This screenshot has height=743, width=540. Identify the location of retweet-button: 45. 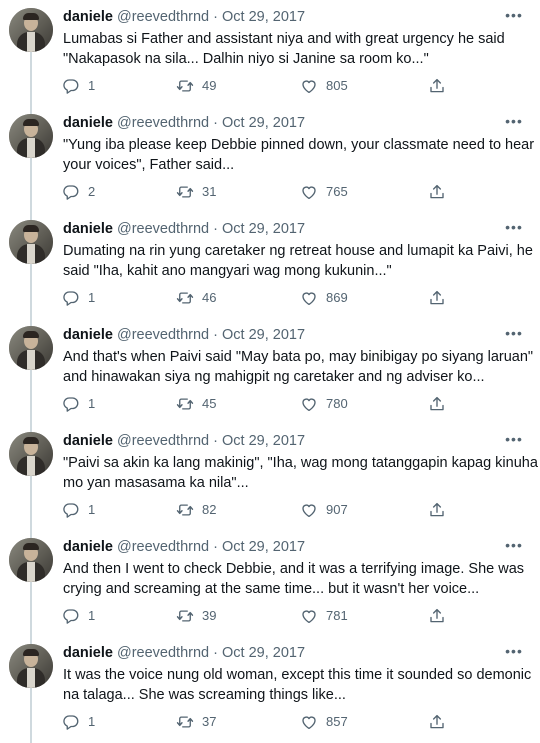
(196, 404).